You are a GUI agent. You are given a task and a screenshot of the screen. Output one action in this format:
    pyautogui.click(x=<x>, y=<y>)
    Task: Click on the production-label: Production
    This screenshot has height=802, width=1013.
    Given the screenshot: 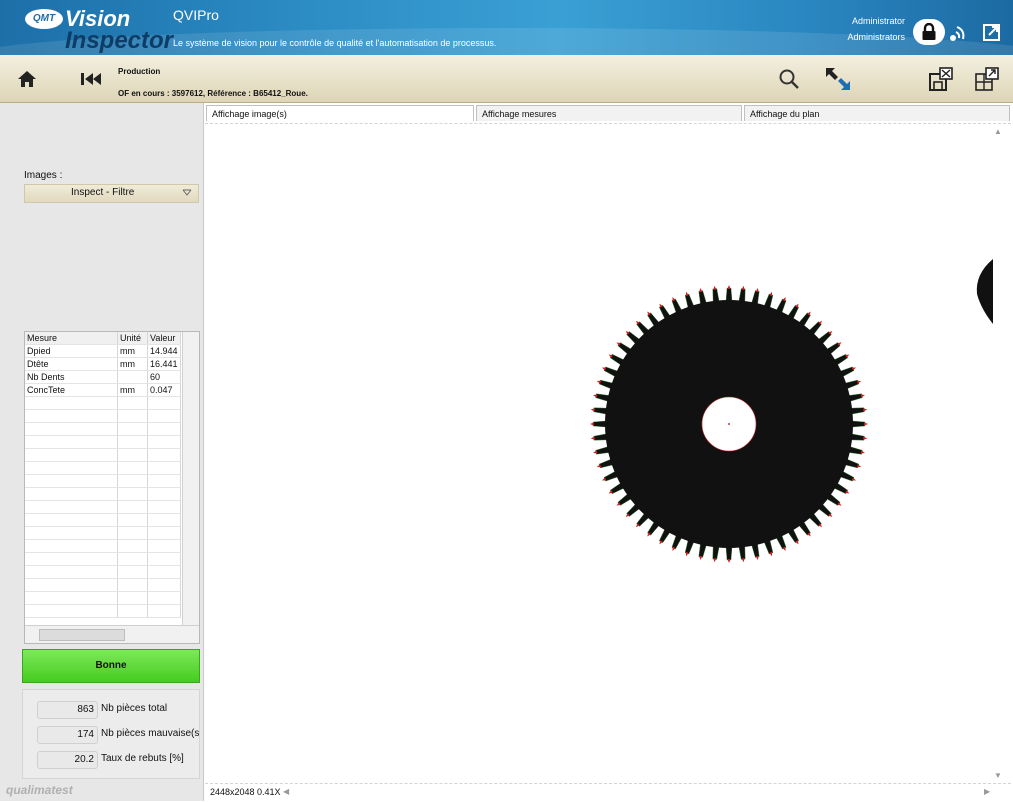 What is the action you would take?
    pyautogui.click(x=139, y=71)
    